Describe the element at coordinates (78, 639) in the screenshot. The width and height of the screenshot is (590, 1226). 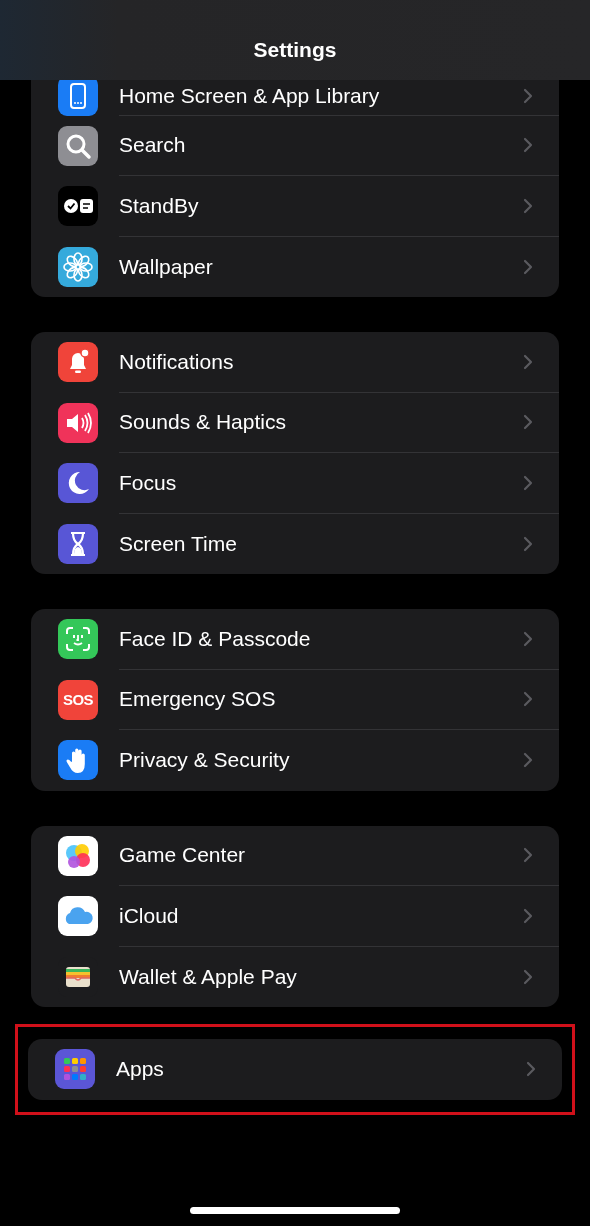
I see `face-scan-icon` at that location.